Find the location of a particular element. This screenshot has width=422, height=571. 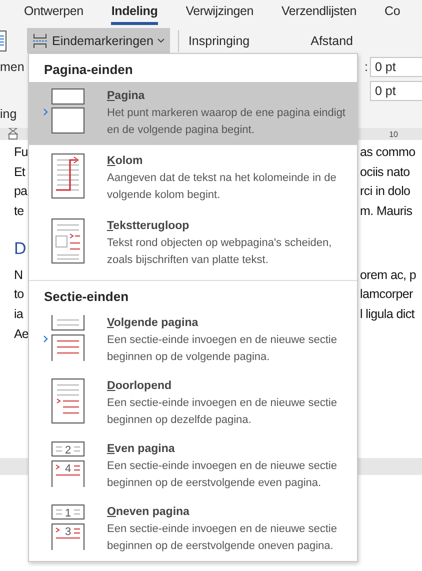

document-icon is located at coordinates (4, 41).